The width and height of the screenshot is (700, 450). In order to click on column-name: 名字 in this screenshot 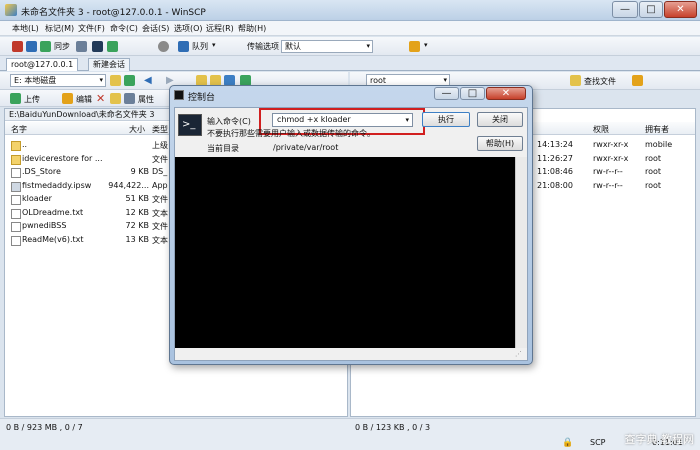, I will do `click(19, 129)`.